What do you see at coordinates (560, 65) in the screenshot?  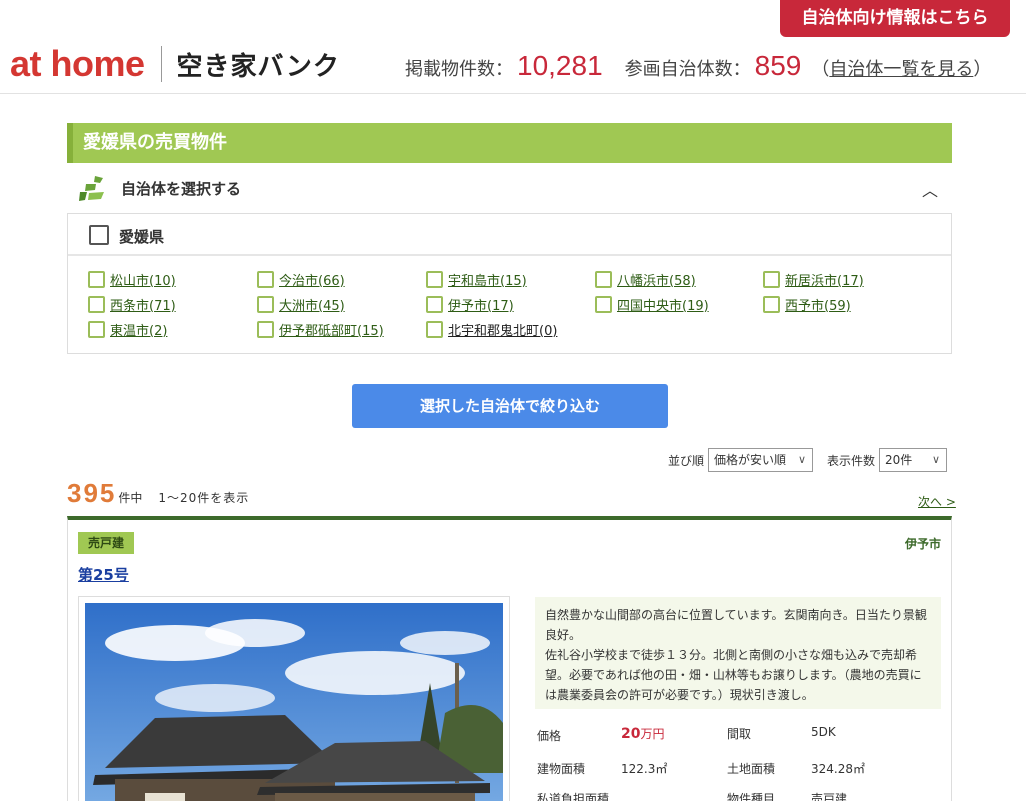 I see `listings-count: 10,281` at bounding box center [560, 65].